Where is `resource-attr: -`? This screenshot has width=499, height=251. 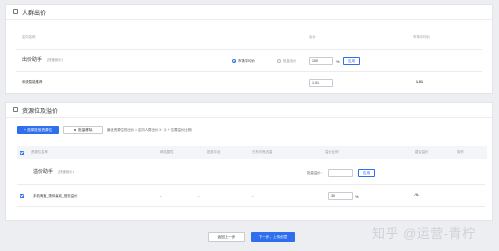
resource-attr: - is located at coordinates (161, 195).